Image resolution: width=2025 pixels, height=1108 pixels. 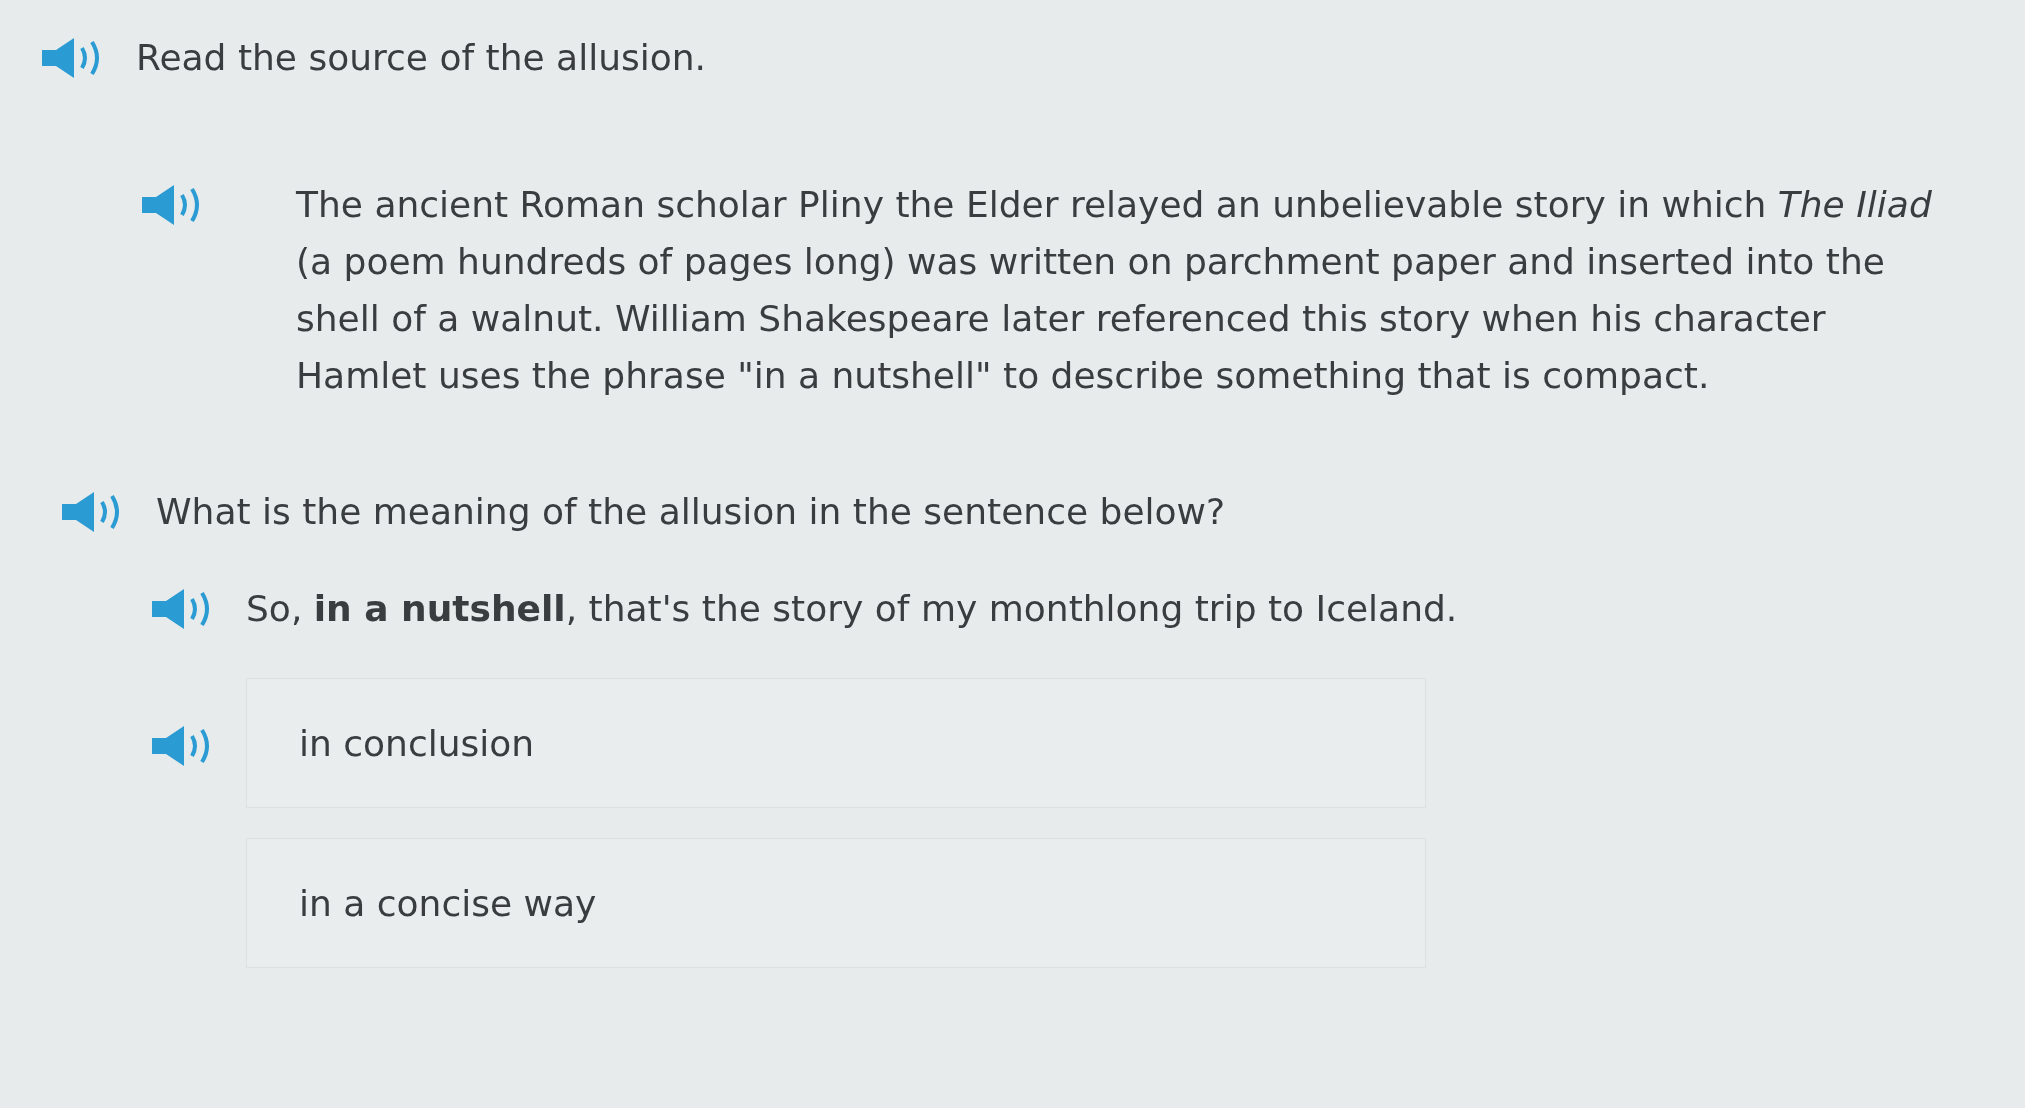 I want to click on instruction-text: Read the source of the allusion., so click(x=421, y=58).